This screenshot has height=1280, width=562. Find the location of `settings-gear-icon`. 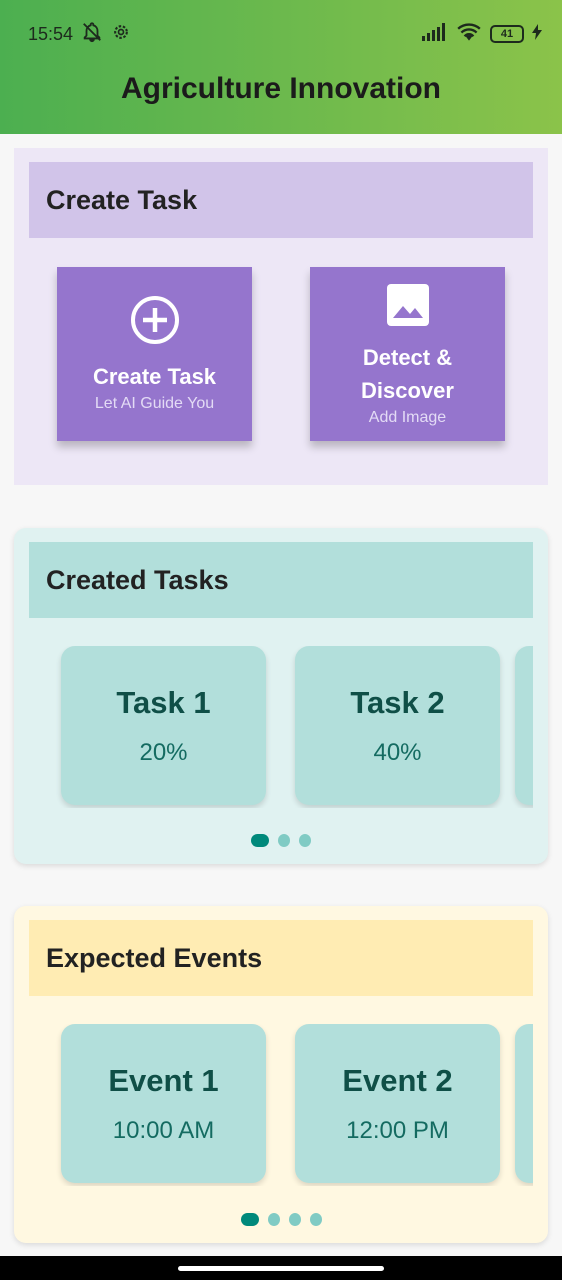

settings-gear-icon is located at coordinates (121, 34).